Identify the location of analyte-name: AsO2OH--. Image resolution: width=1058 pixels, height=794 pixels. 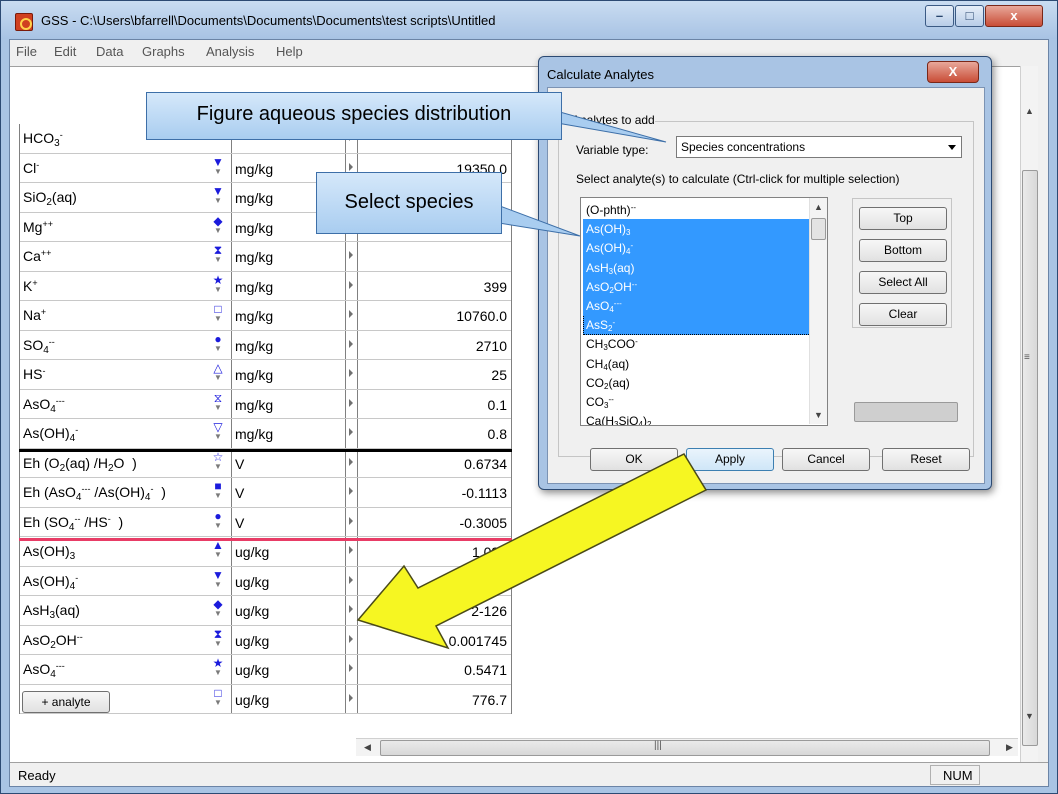
(53, 641).